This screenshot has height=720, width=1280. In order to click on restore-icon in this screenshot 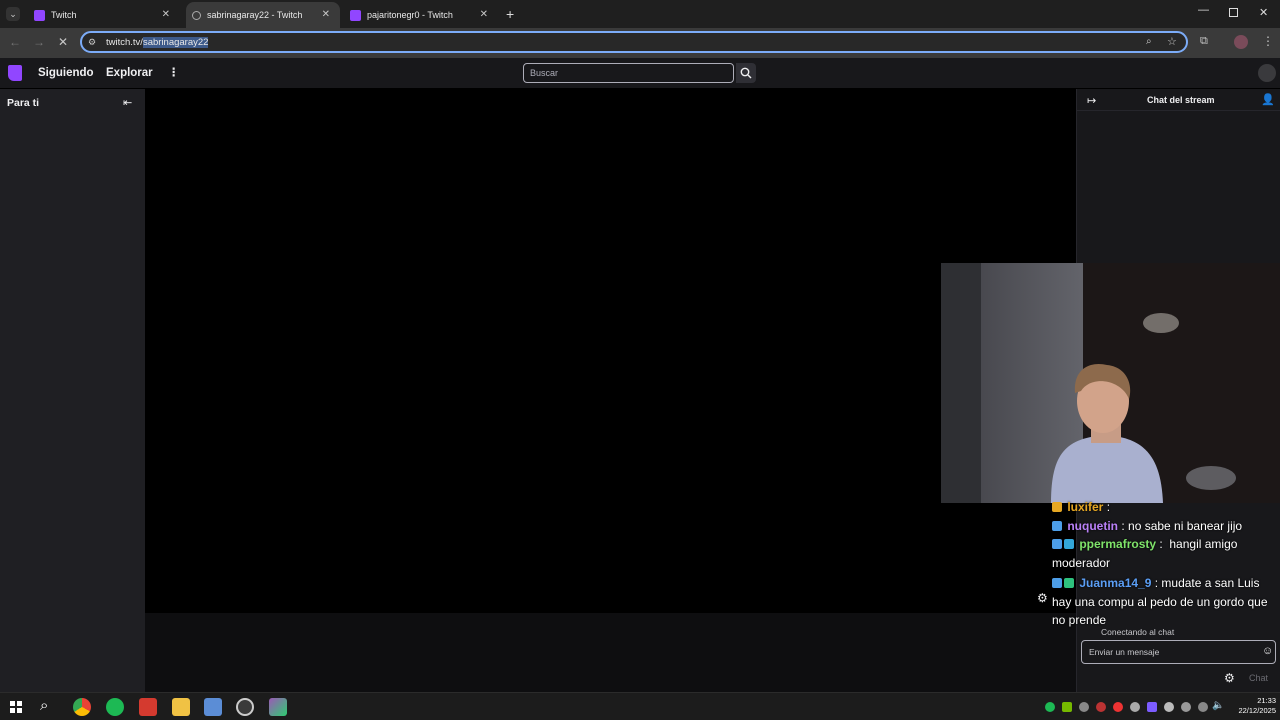, I will do `click(1233, 12)`.